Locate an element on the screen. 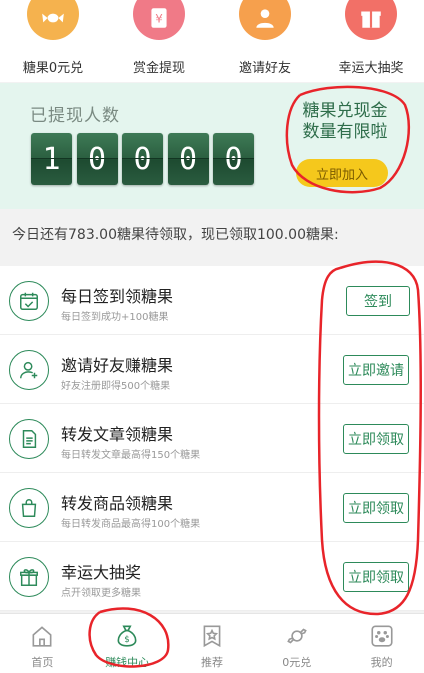 This screenshot has width=424, height=673. top-menu-invite-friends: 邀请好友 is located at coordinates (265, 41).